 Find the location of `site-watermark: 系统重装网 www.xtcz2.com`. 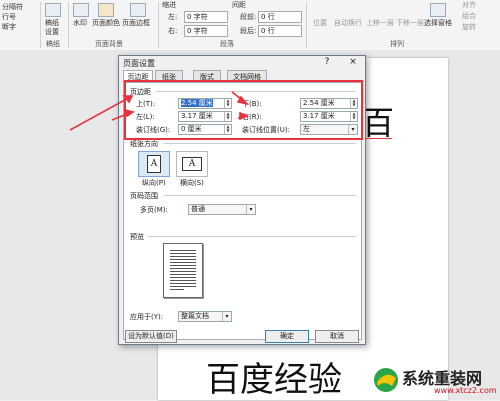

site-watermark: 系统重装网 www.xtcz2.com is located at coordinates (434, 381).